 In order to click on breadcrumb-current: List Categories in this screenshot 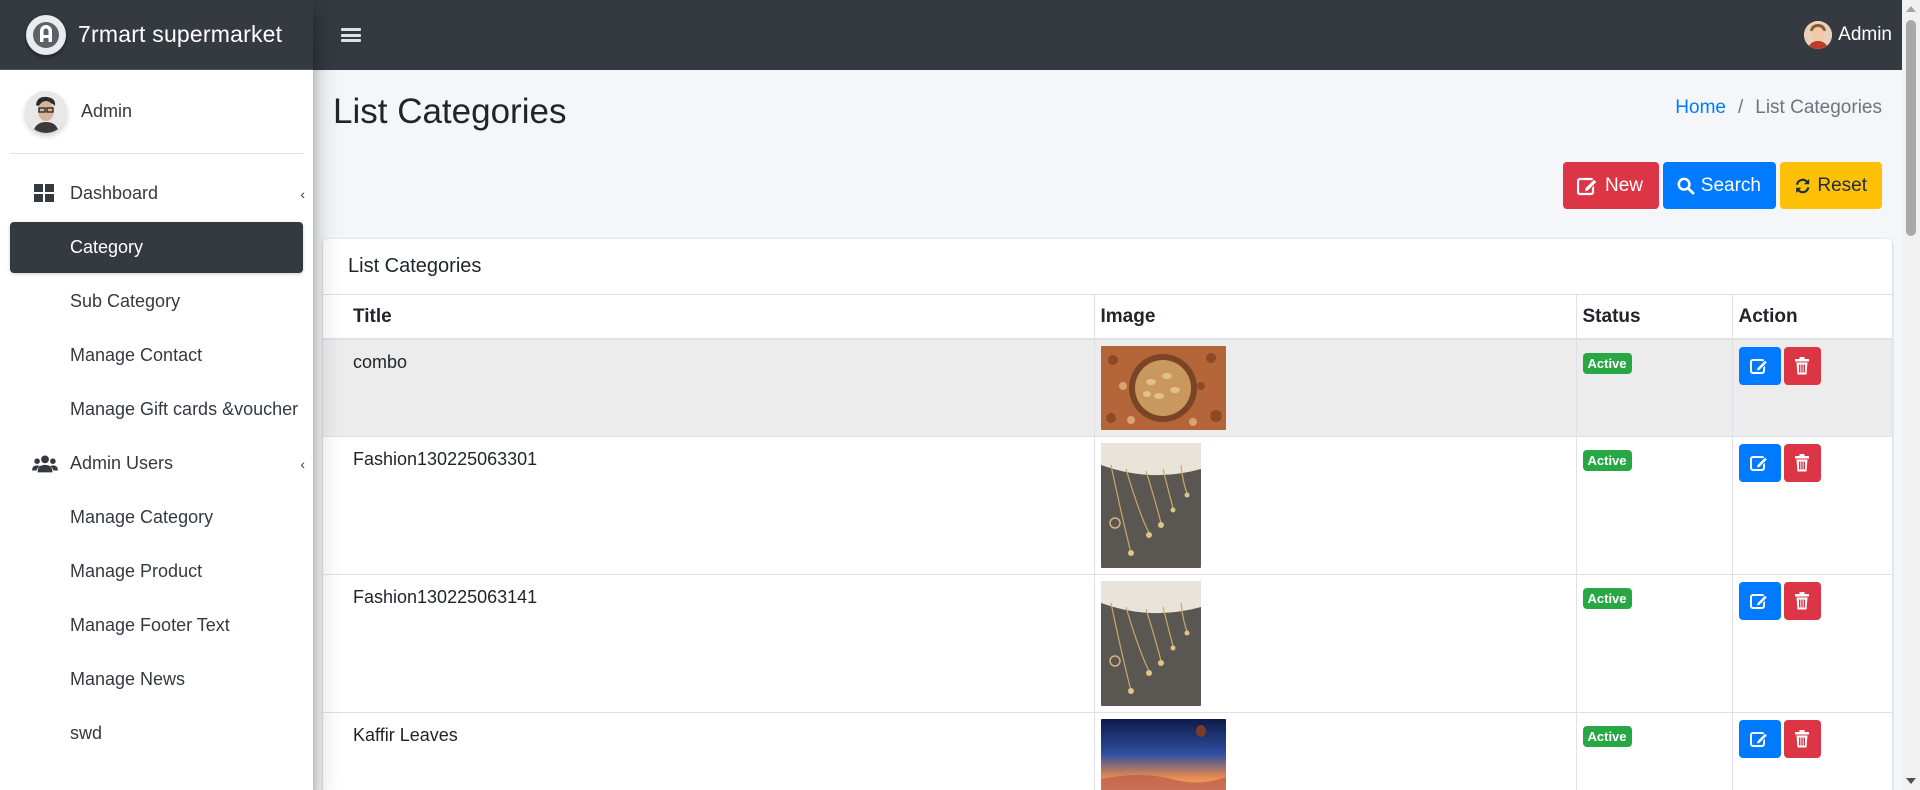, I will do `click(1818, 107)`.